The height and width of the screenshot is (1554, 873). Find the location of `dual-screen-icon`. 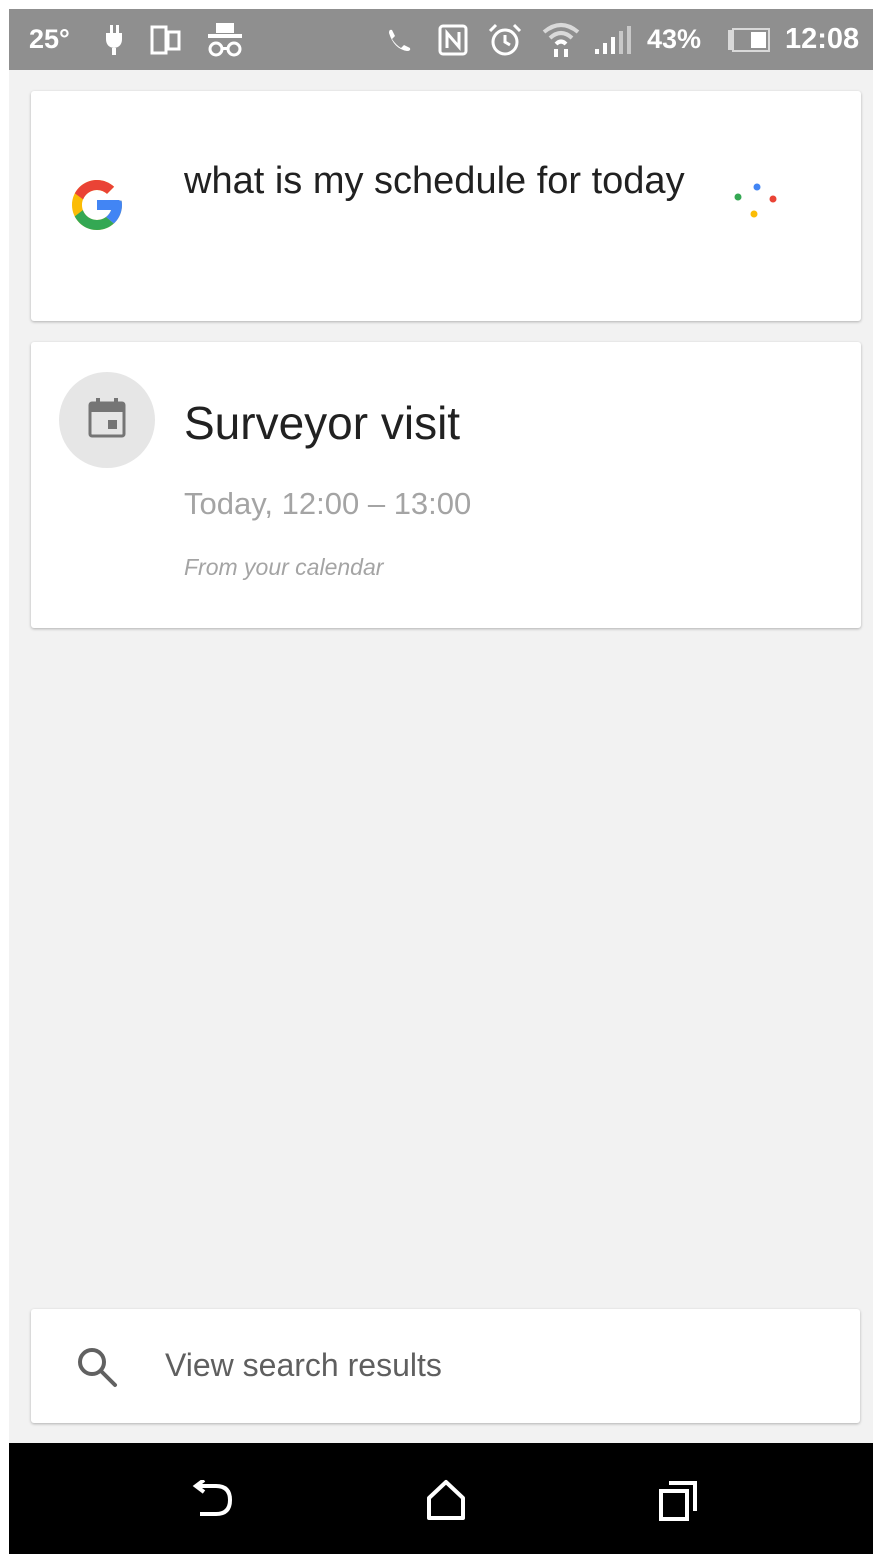

dual-screen-icon is located at coordinates (166, 39).